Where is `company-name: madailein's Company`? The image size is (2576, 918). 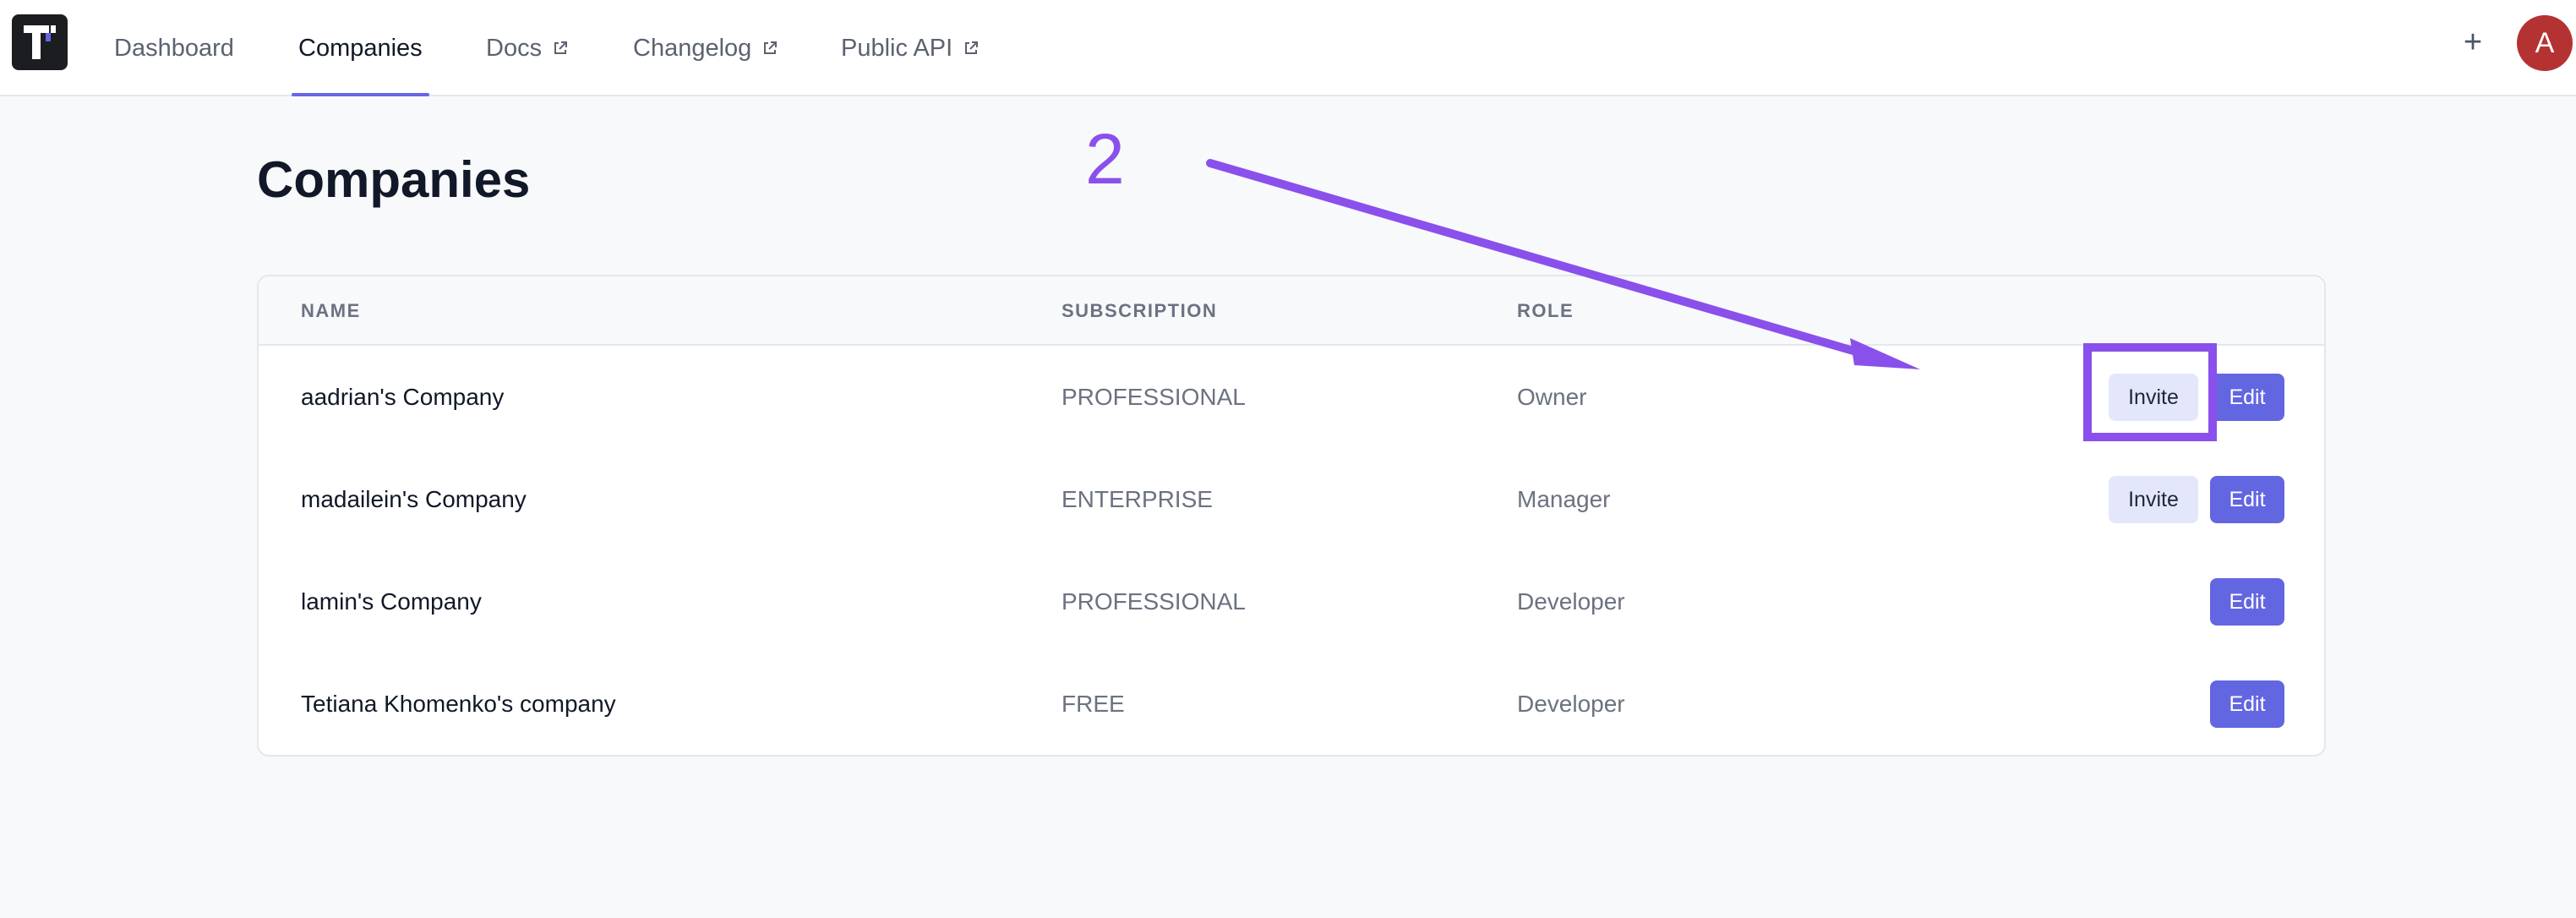 company-name: madailein's Company is located at coordinates (414, 498).